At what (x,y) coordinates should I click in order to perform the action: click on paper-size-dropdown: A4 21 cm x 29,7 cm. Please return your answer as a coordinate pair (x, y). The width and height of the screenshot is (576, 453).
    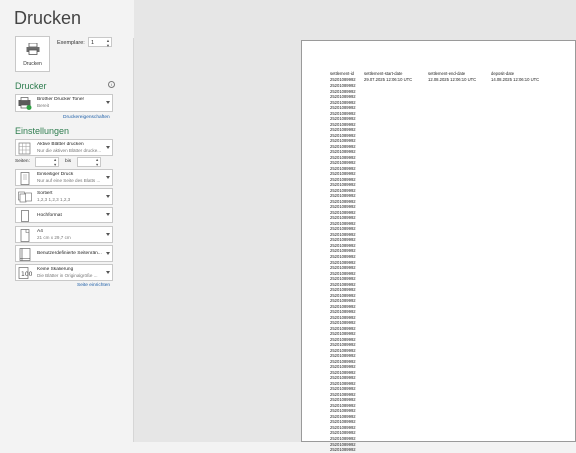
    Looking at the image, I should click on (64, 234).